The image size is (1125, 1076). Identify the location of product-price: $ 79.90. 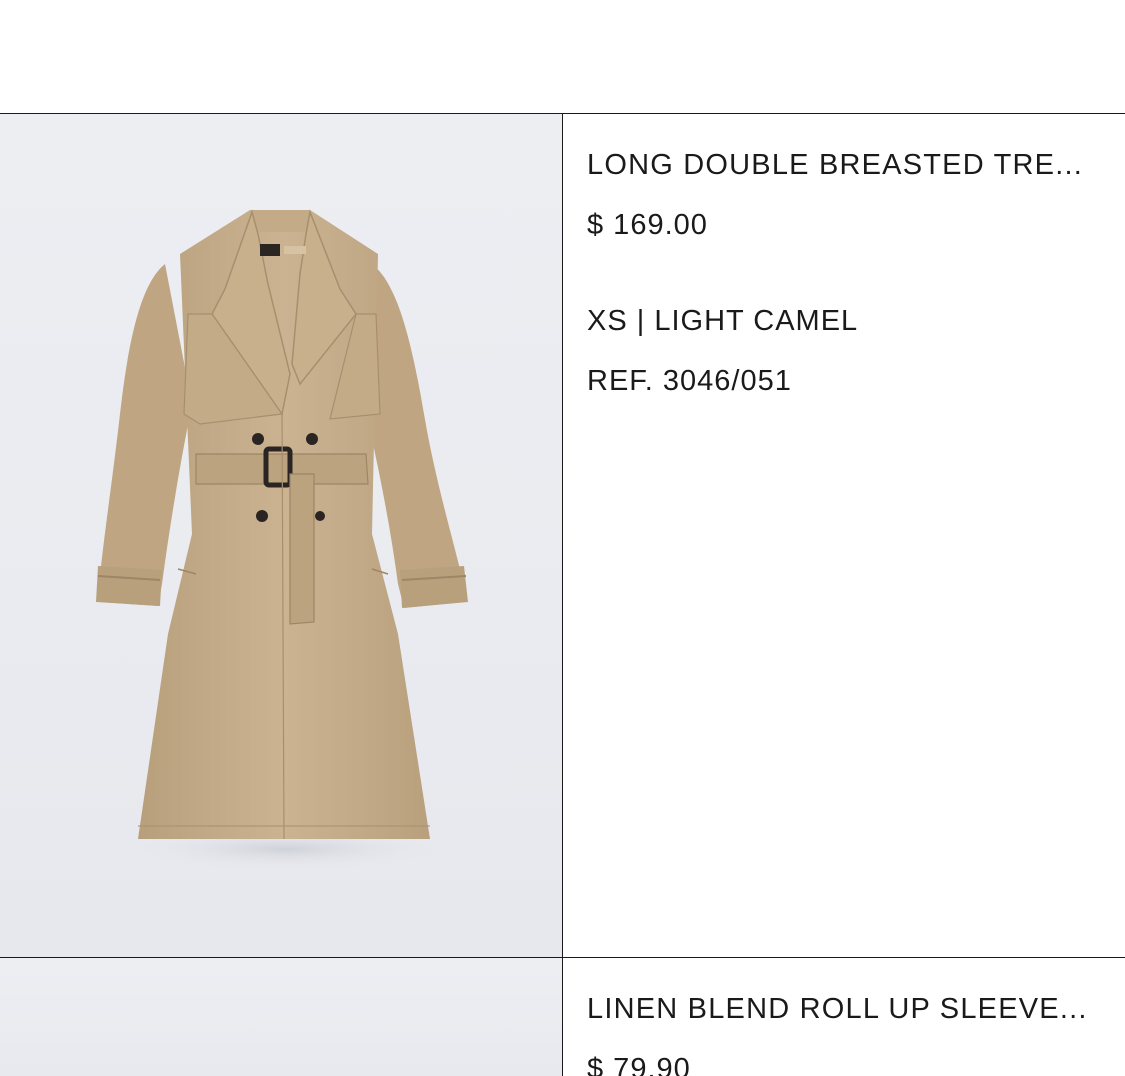
(639, 1064).